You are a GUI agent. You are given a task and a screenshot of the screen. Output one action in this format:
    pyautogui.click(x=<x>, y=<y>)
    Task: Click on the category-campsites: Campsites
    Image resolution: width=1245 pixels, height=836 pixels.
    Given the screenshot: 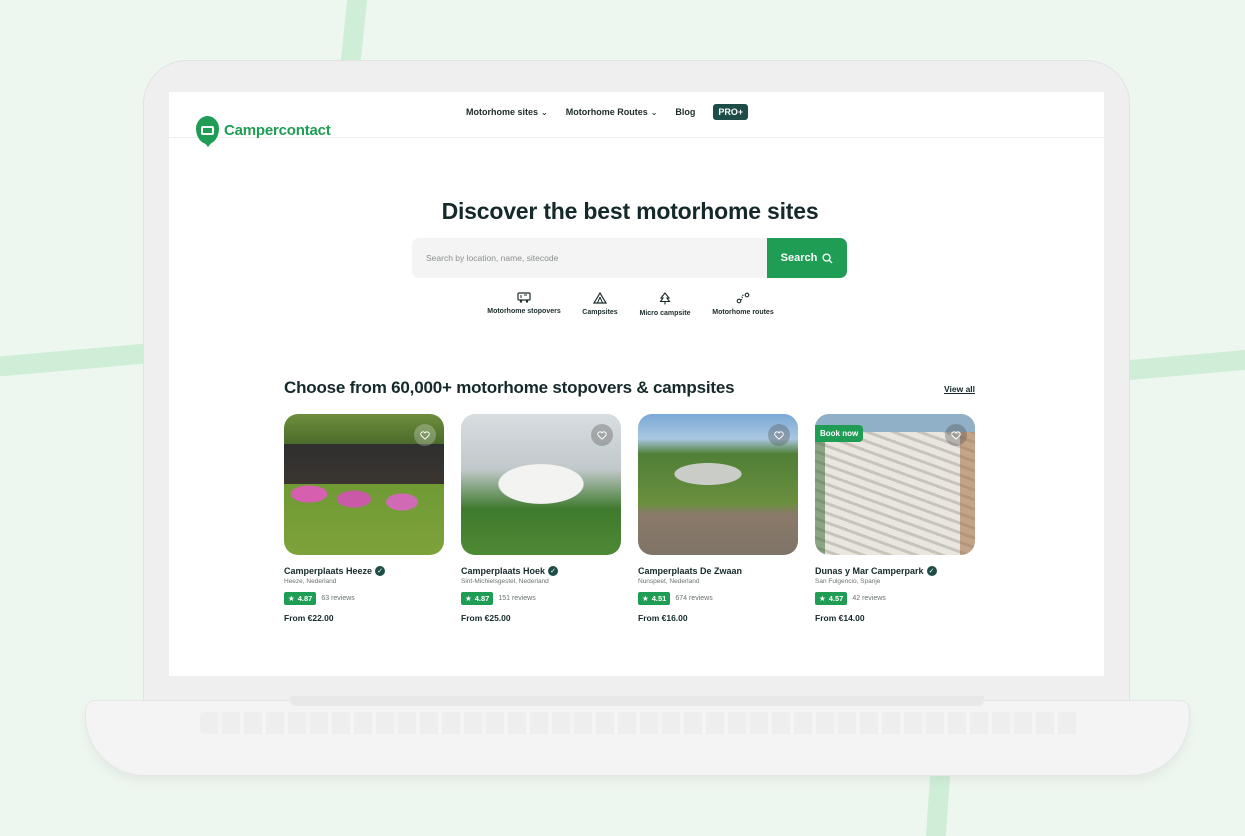 What is the action you would take?
    pyautogui.click(x=600, y=304)
    